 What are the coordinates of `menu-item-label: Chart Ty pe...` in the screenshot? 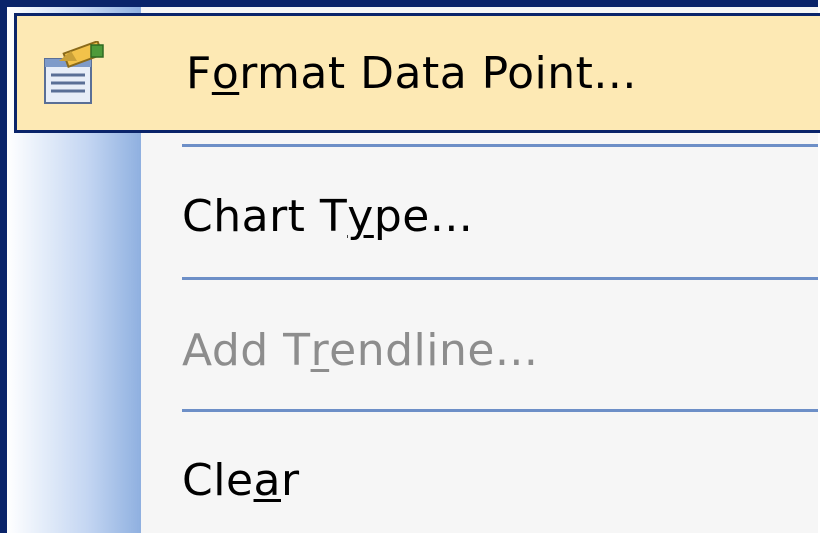 It's located at (328, 216).